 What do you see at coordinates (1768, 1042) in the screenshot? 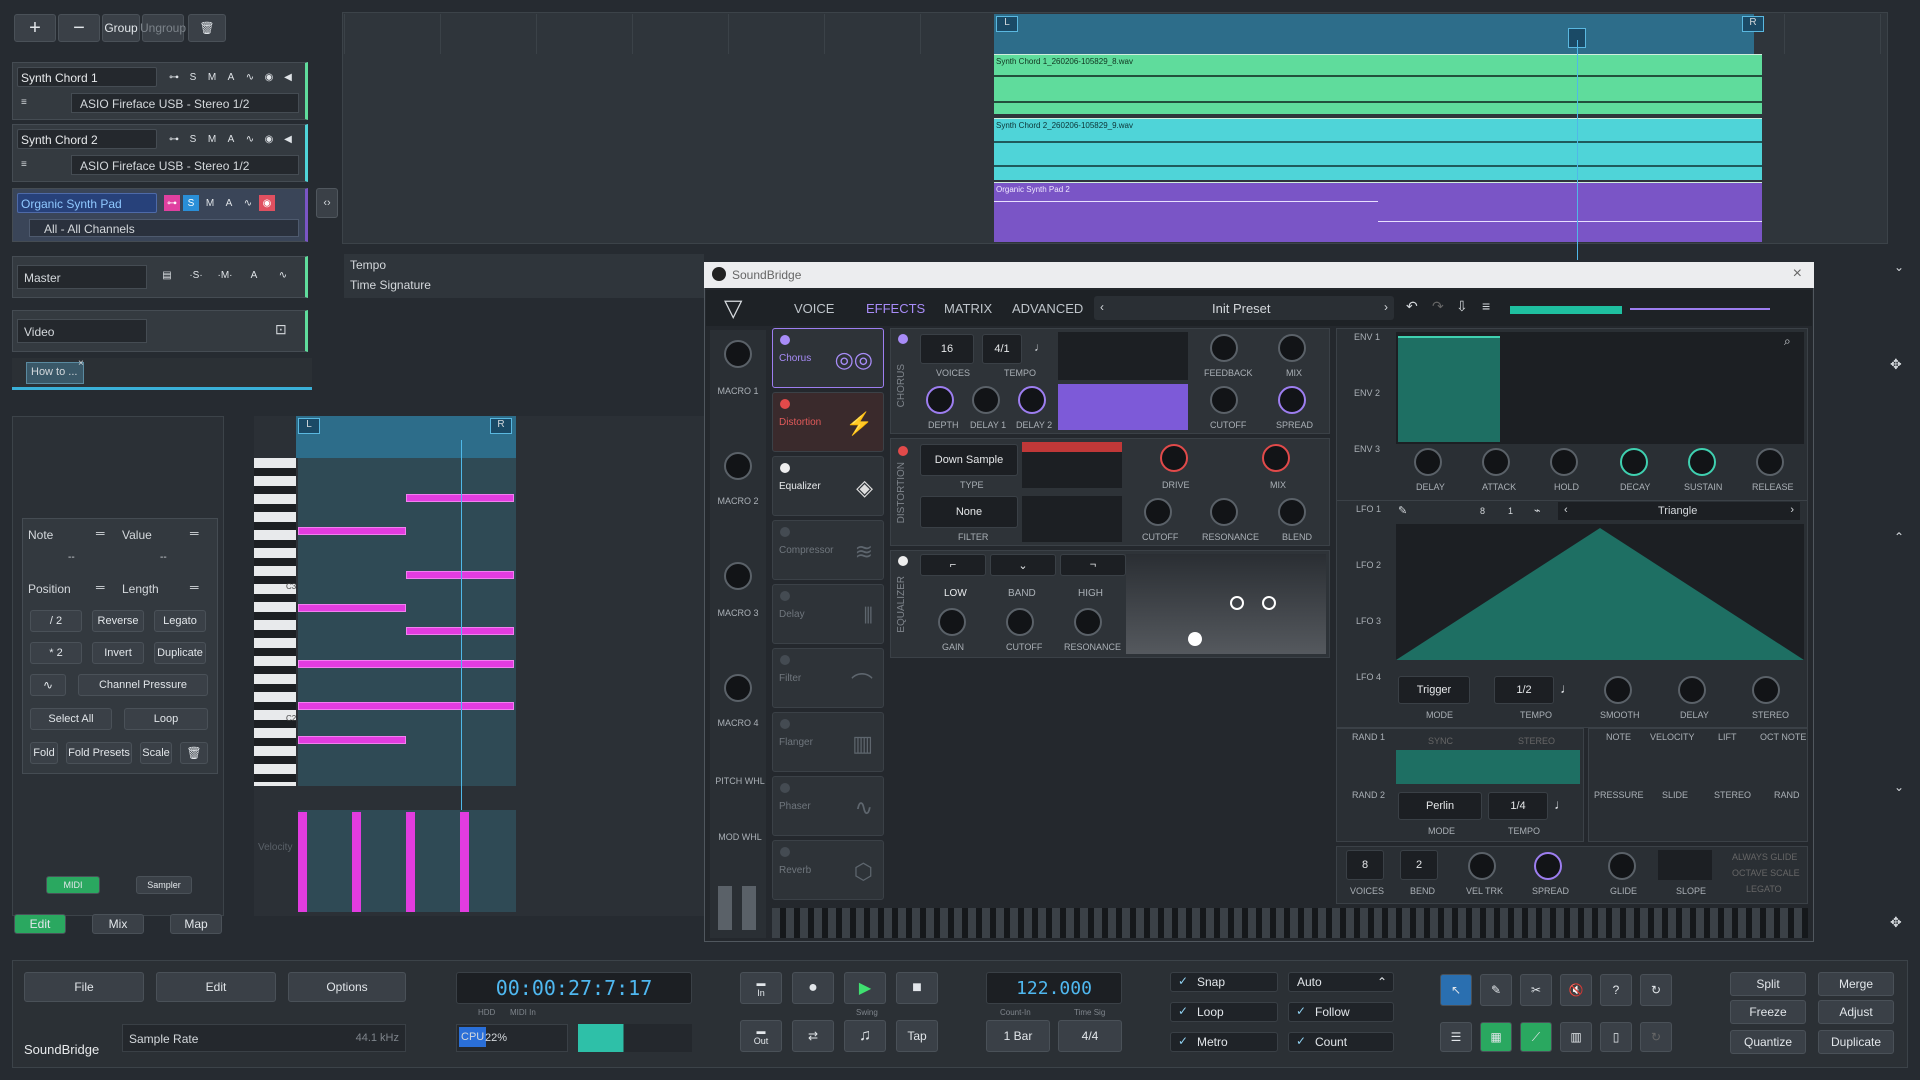
I see `quantize-button: Quantize` at bounding box center [1768, 1042].